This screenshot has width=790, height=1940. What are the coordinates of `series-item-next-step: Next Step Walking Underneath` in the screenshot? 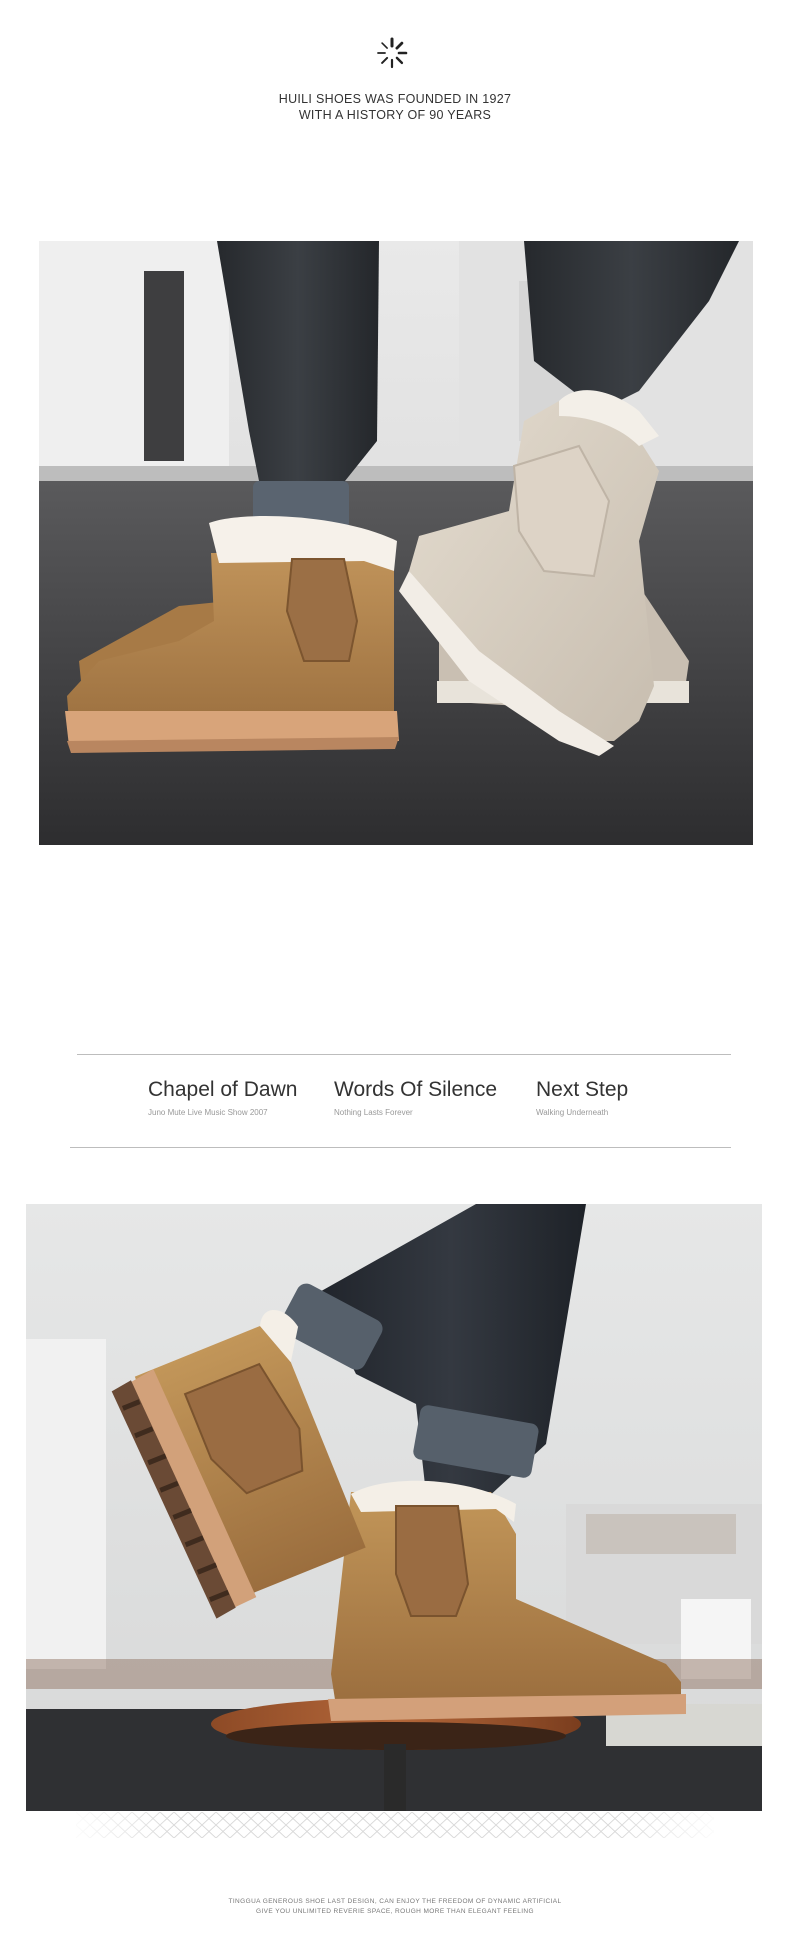 It's located at (582, 1097).